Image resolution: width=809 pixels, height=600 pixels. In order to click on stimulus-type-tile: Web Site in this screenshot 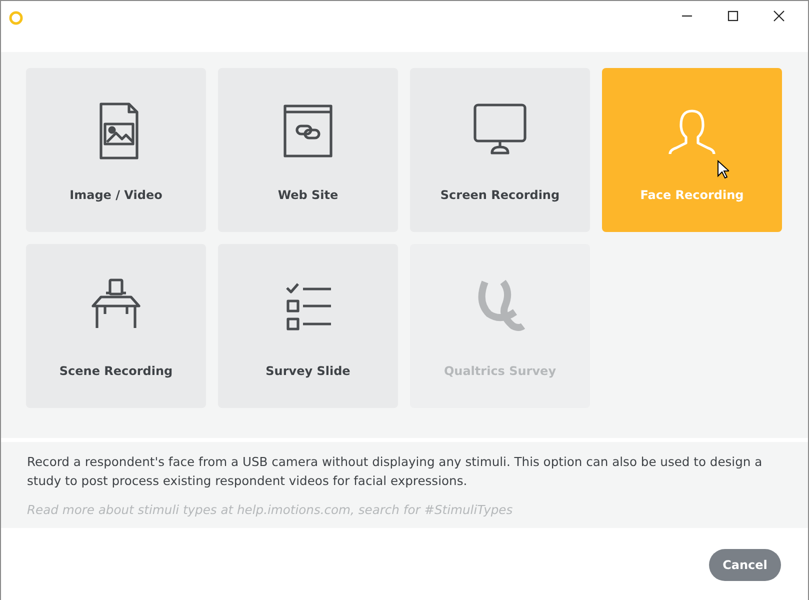, I will do `click(308, 150)`.